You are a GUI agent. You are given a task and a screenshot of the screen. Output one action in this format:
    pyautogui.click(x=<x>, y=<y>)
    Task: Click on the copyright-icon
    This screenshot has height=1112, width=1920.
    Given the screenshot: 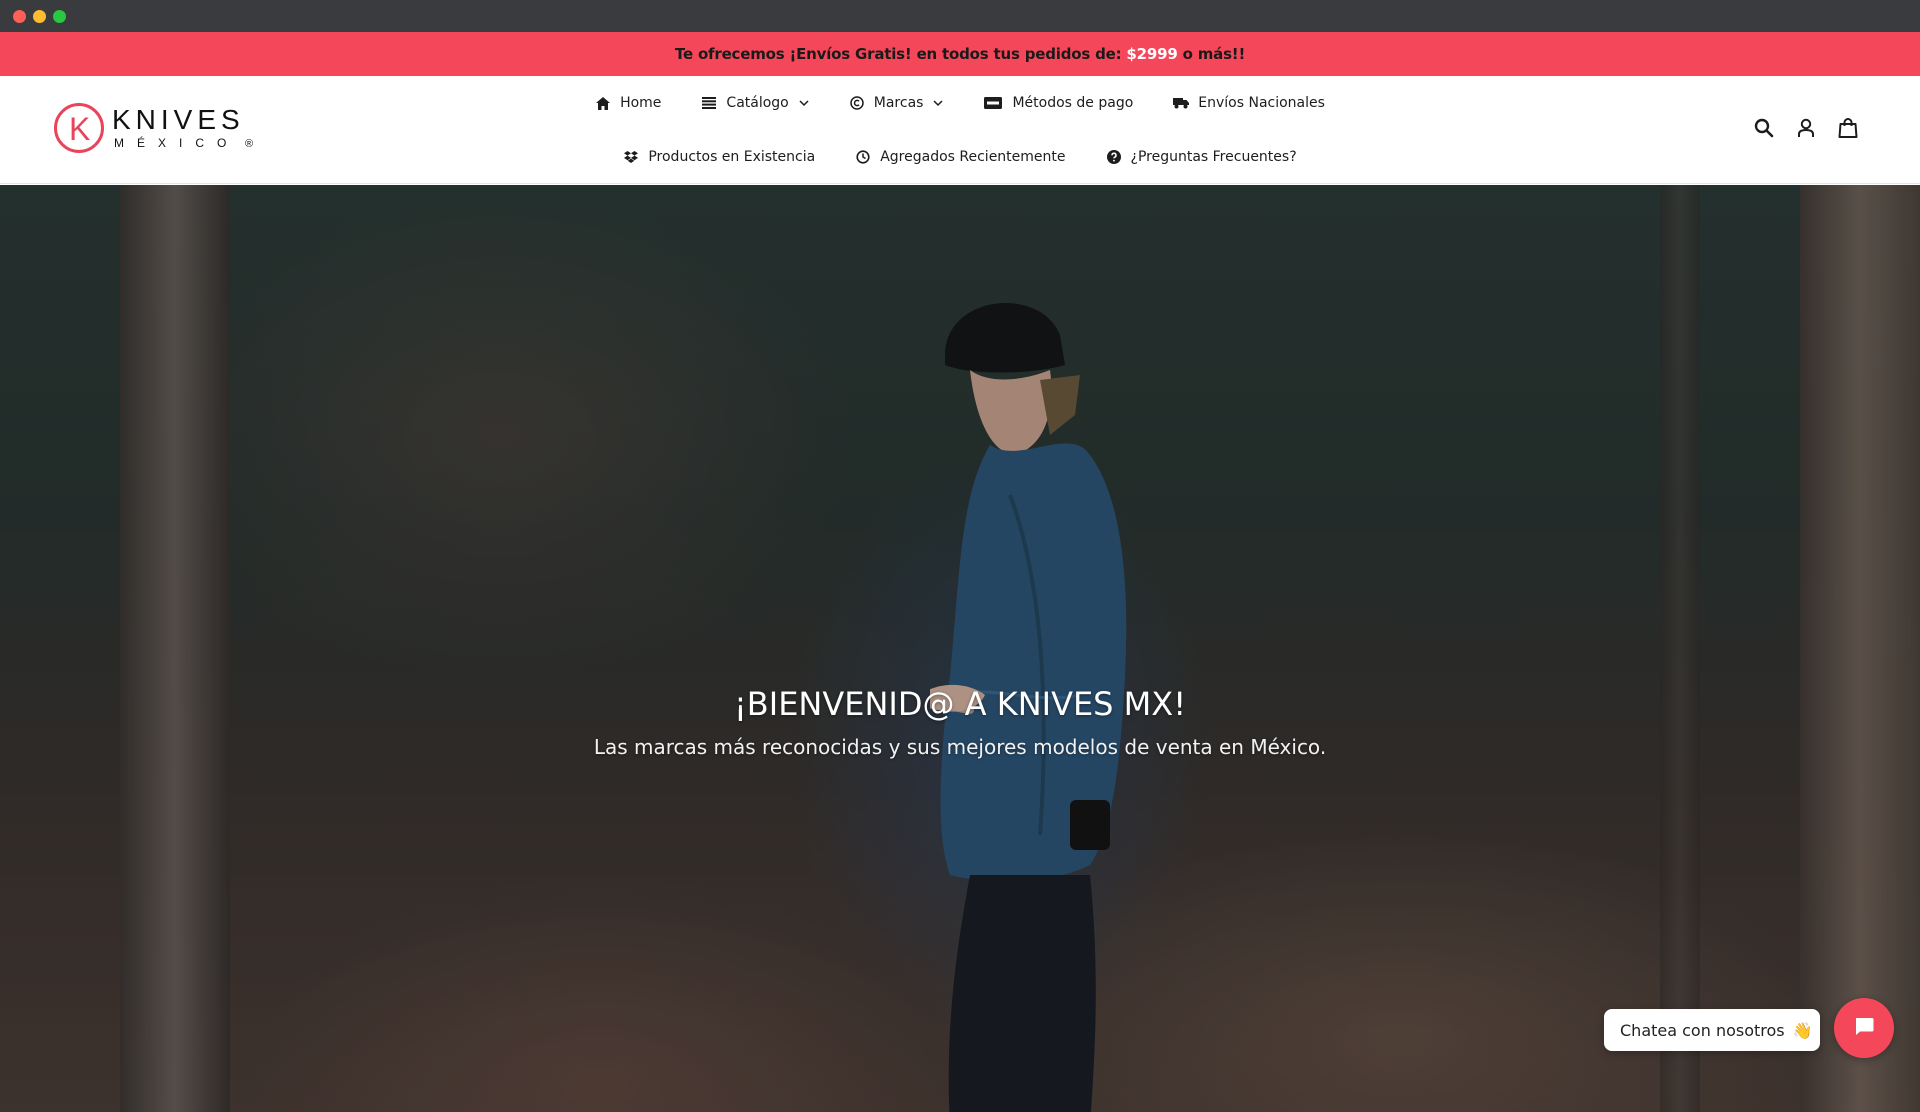 What is the action you would take?
    pyautogui.click(x=857, y=103)
    